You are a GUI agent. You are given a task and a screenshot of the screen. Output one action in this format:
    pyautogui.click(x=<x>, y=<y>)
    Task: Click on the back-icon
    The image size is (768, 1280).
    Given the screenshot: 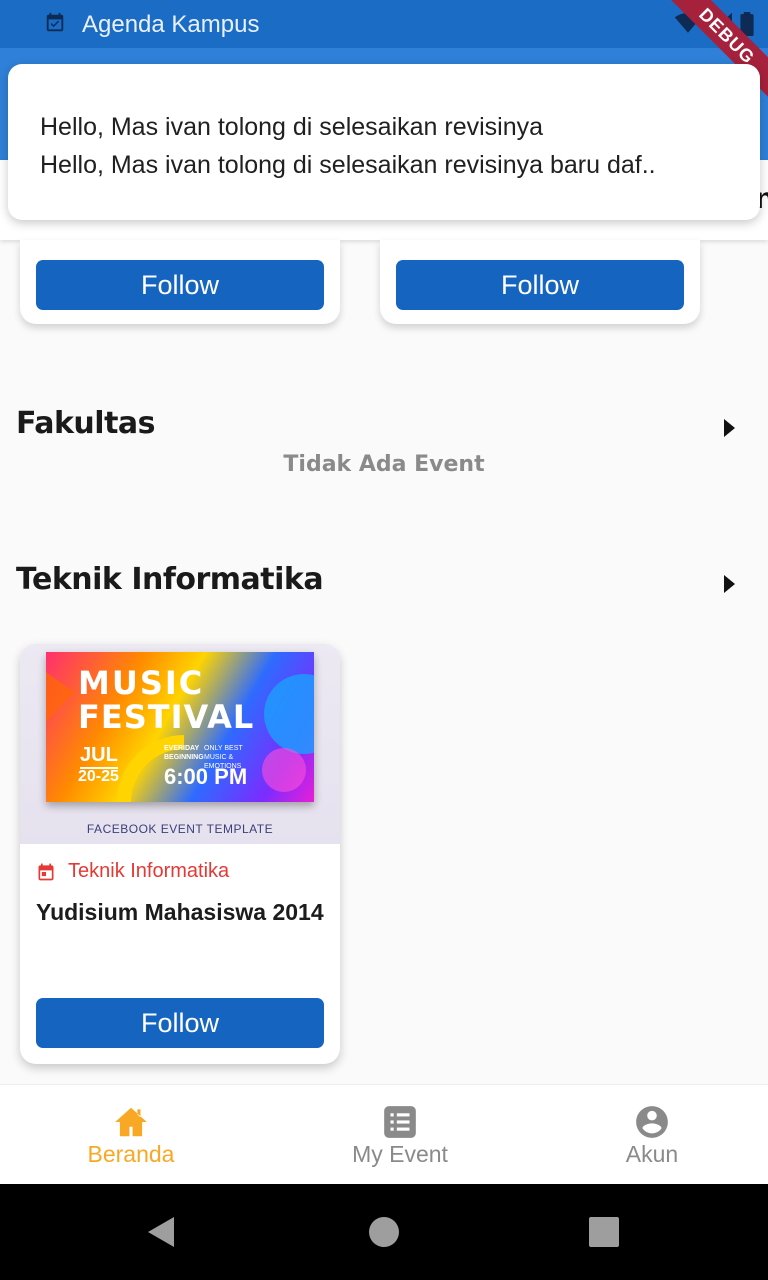 What is the action you would take?
    pyautogui.click(x=161, y=1232)
    